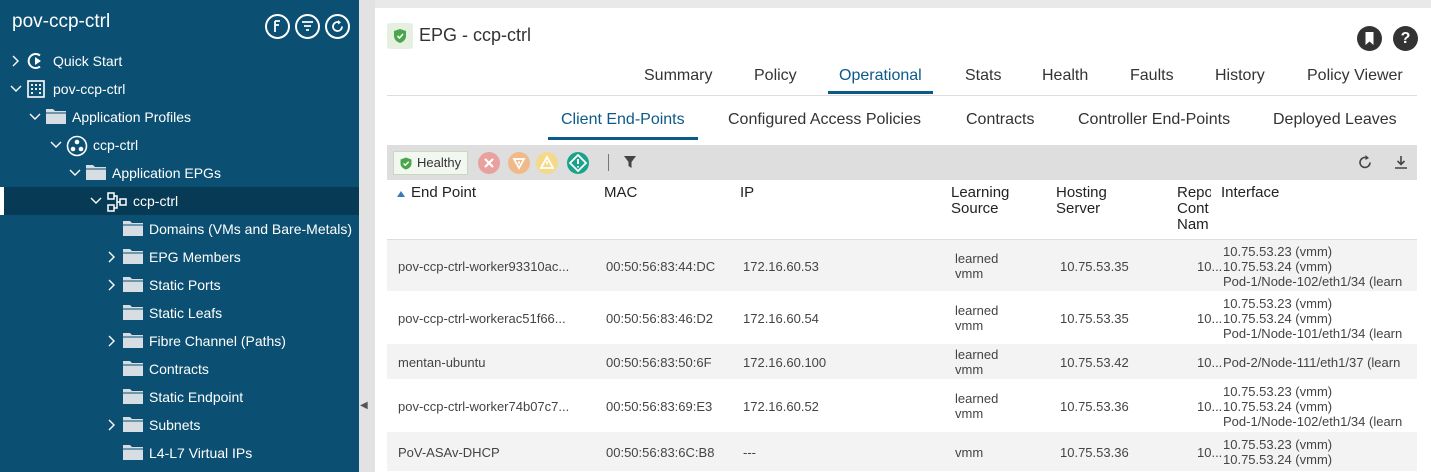 The width and height of the screenshot is (1431, 472). I want to click on table-cell-line: learned, so click(977, 354).